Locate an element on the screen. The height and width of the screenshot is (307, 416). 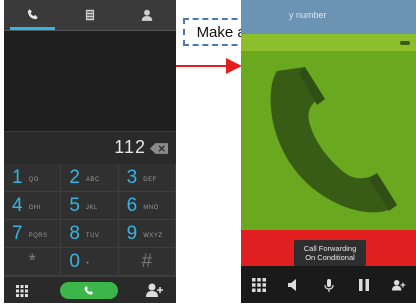
call-status-bar is located at coordinates (328, 42).